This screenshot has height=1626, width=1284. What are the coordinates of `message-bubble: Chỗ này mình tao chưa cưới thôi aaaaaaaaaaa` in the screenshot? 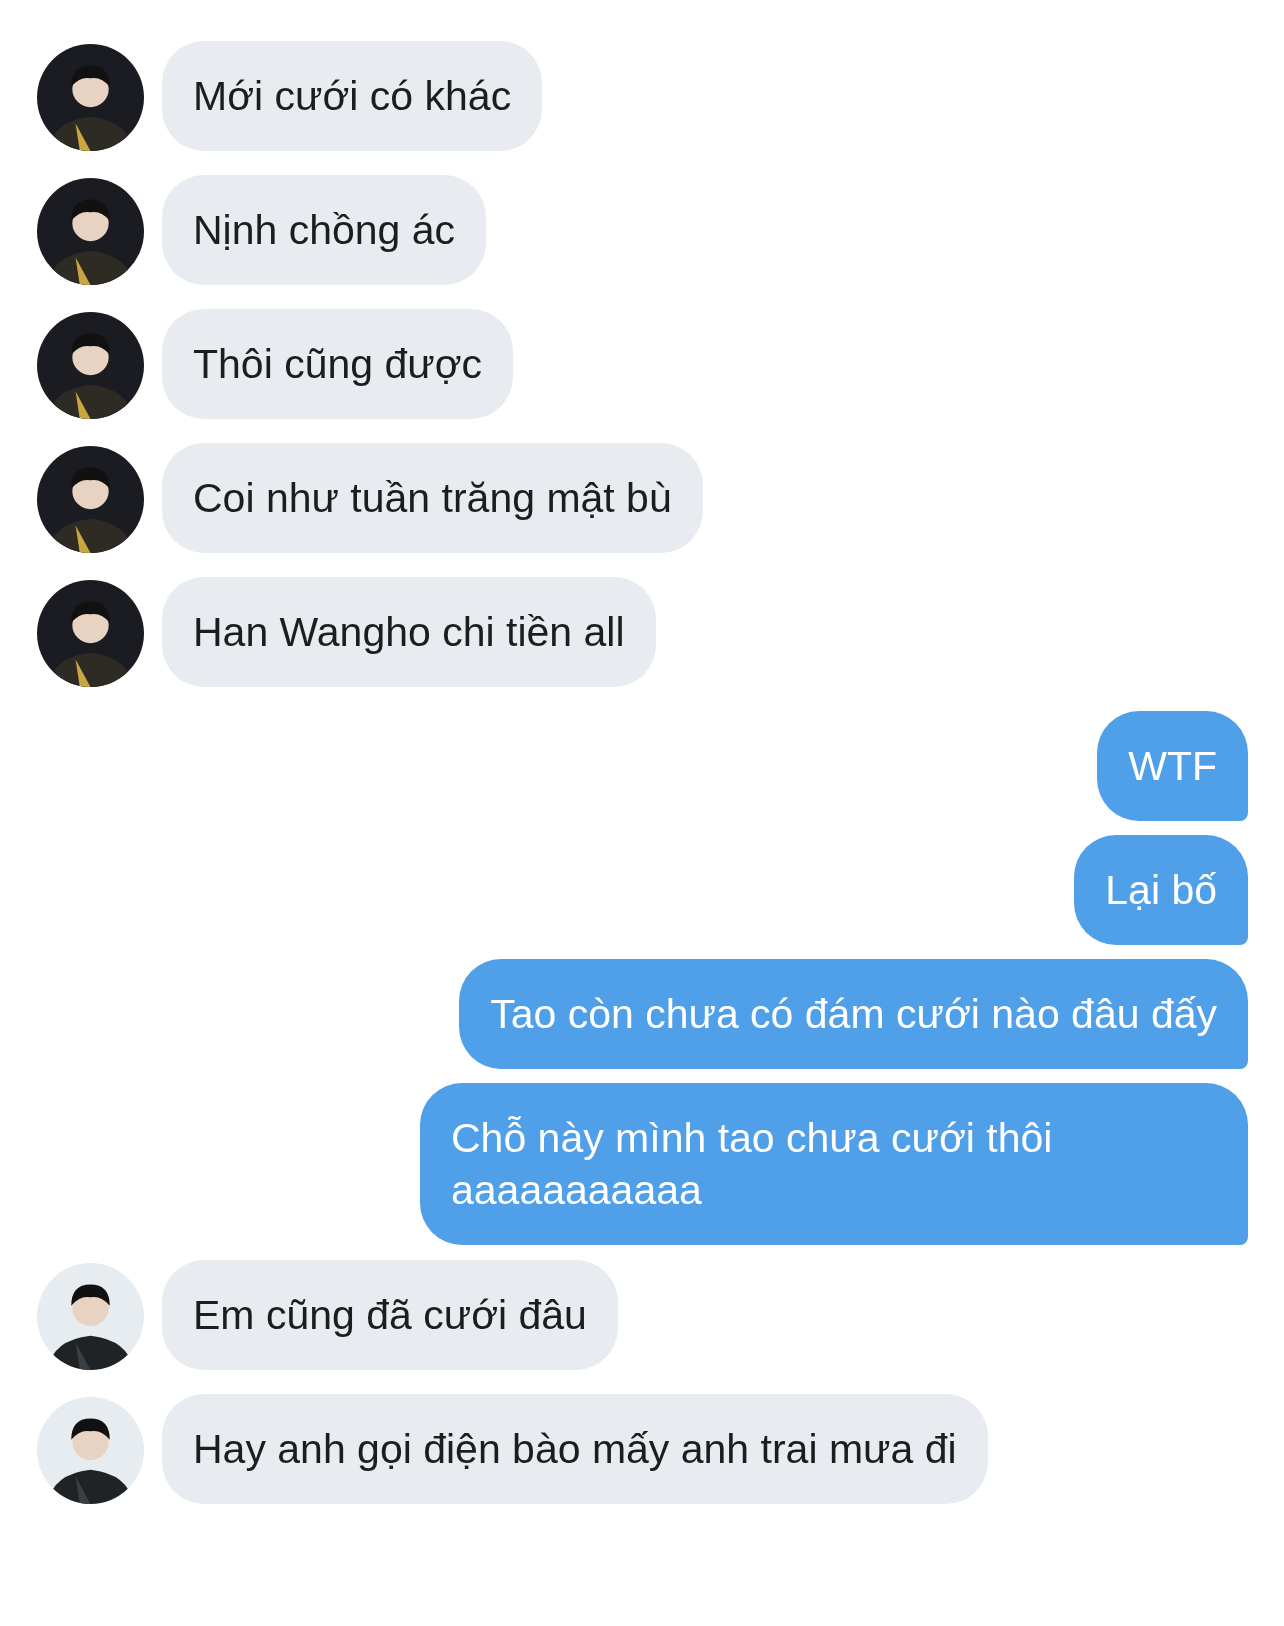 It's located at (834, 1164).